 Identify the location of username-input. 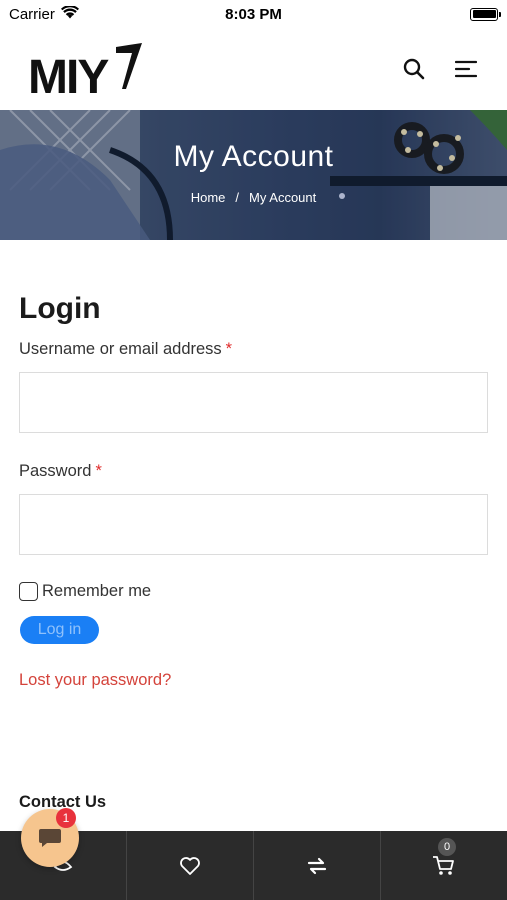
(253, 402).